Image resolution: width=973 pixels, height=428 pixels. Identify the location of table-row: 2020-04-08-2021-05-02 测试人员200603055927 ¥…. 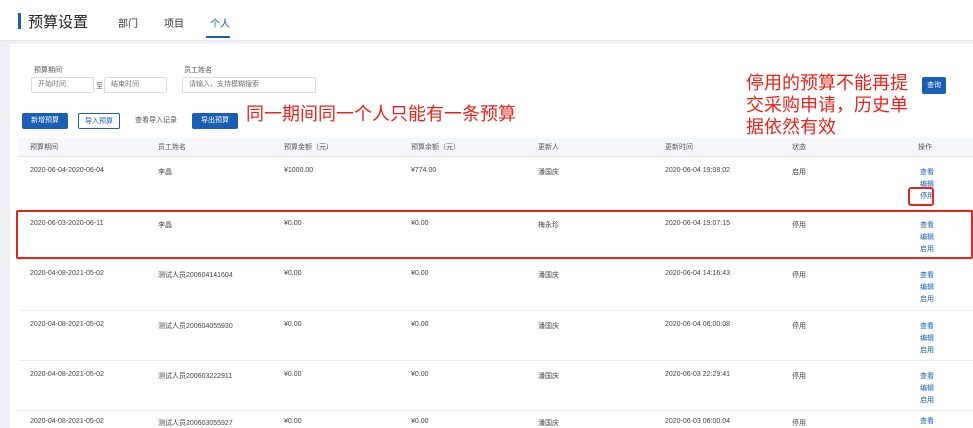
(495, 419).